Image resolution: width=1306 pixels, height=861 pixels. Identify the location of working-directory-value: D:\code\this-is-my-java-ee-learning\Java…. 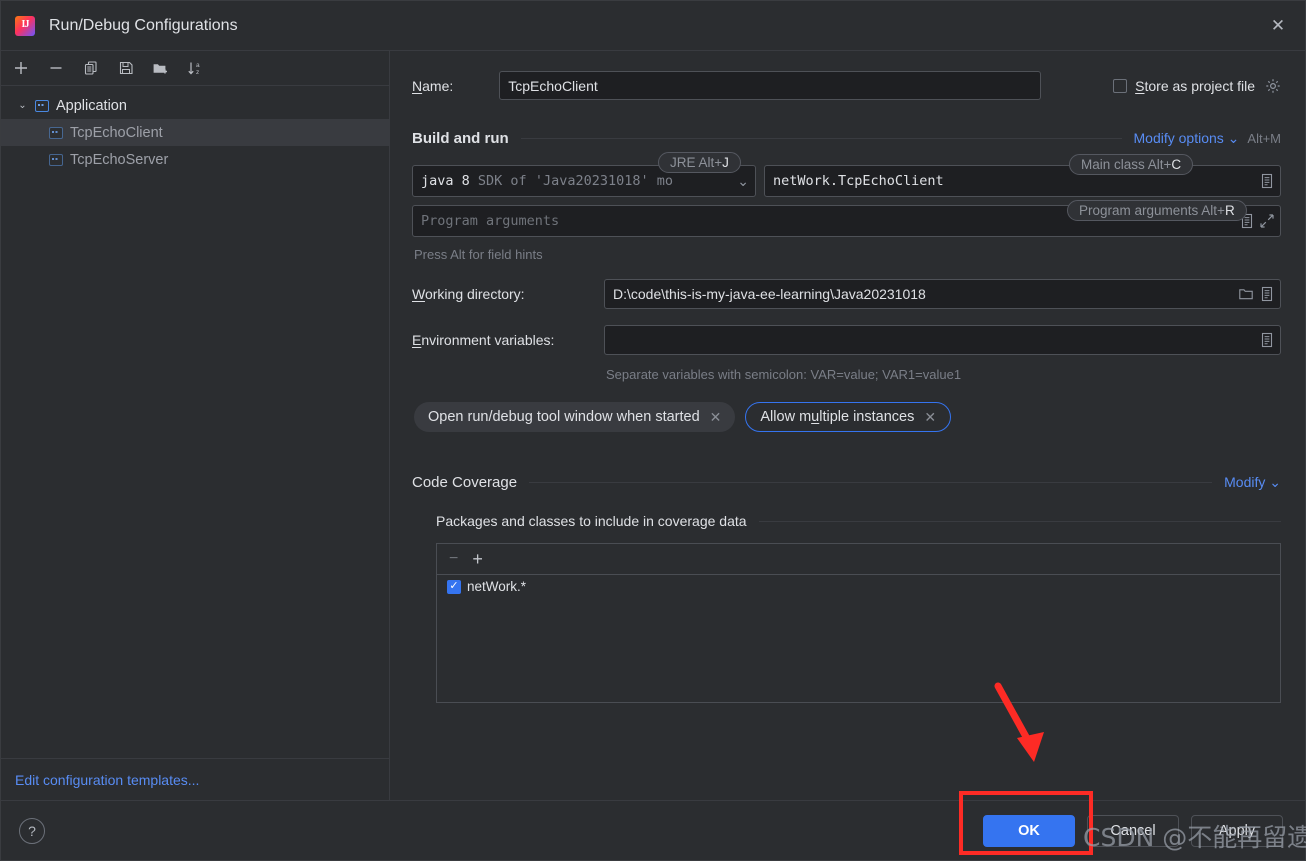
(769, 294).